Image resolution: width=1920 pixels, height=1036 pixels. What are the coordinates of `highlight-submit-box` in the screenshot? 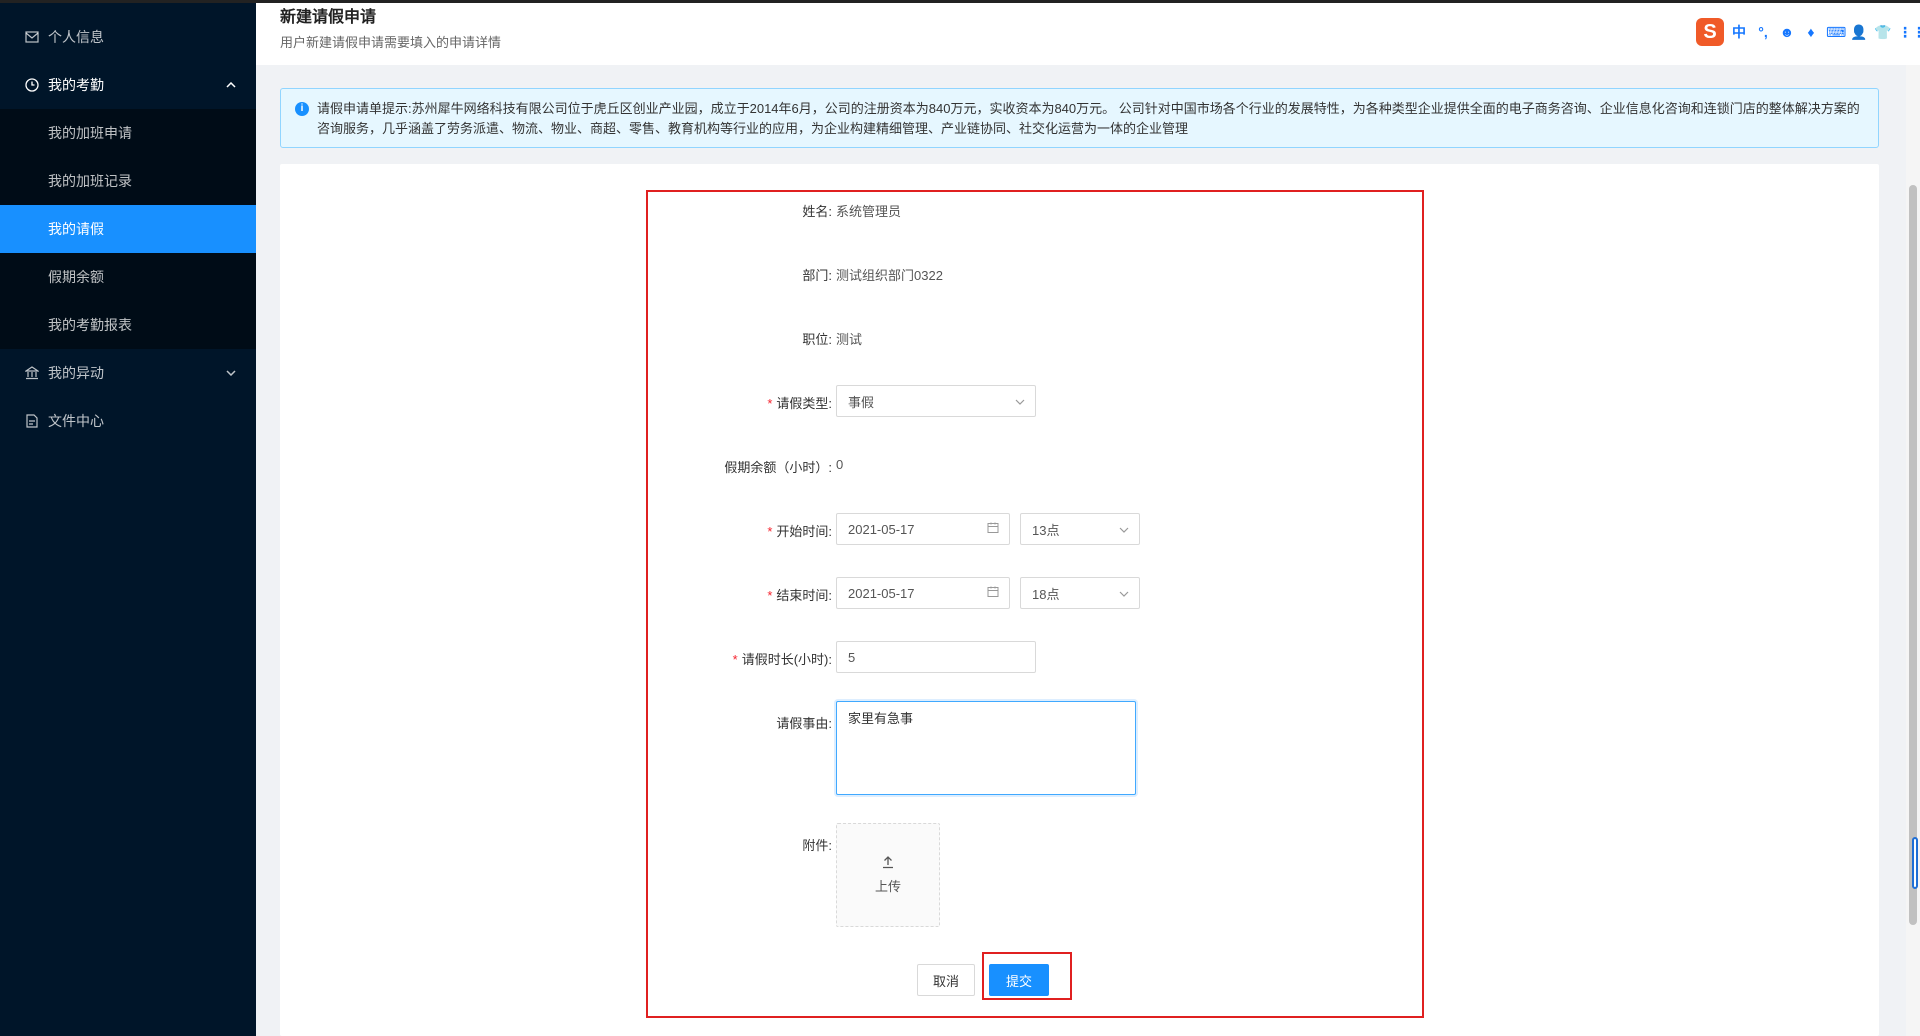 It's located at (1027, 976).